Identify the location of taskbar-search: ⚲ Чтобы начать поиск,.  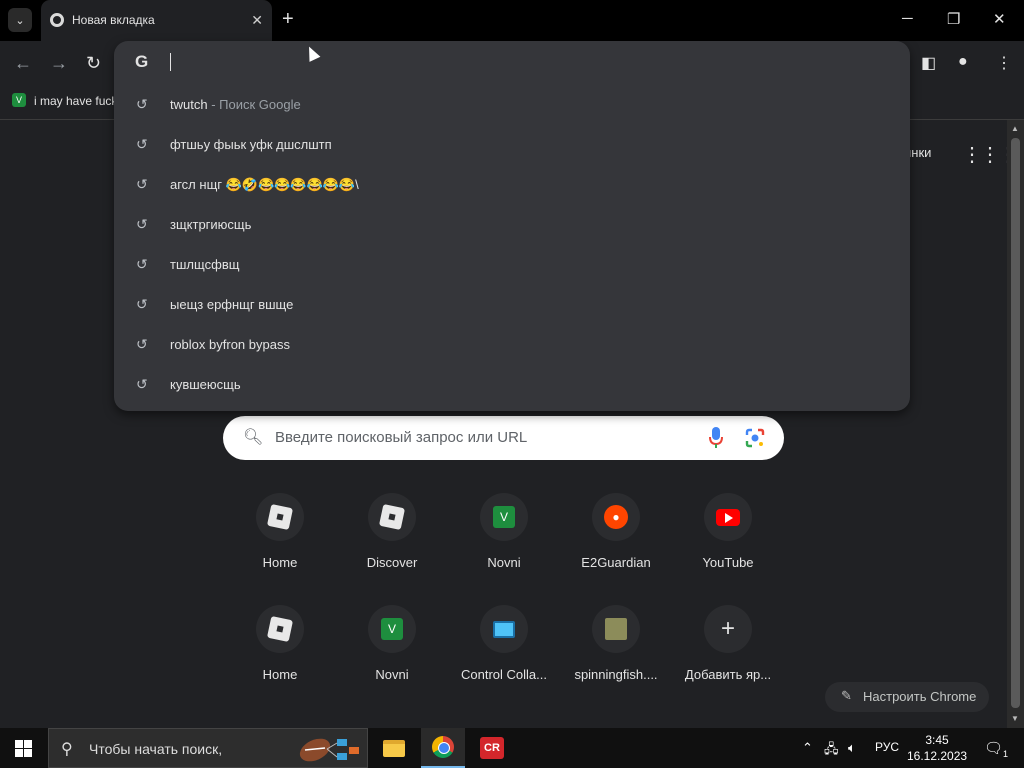
(208, 748).